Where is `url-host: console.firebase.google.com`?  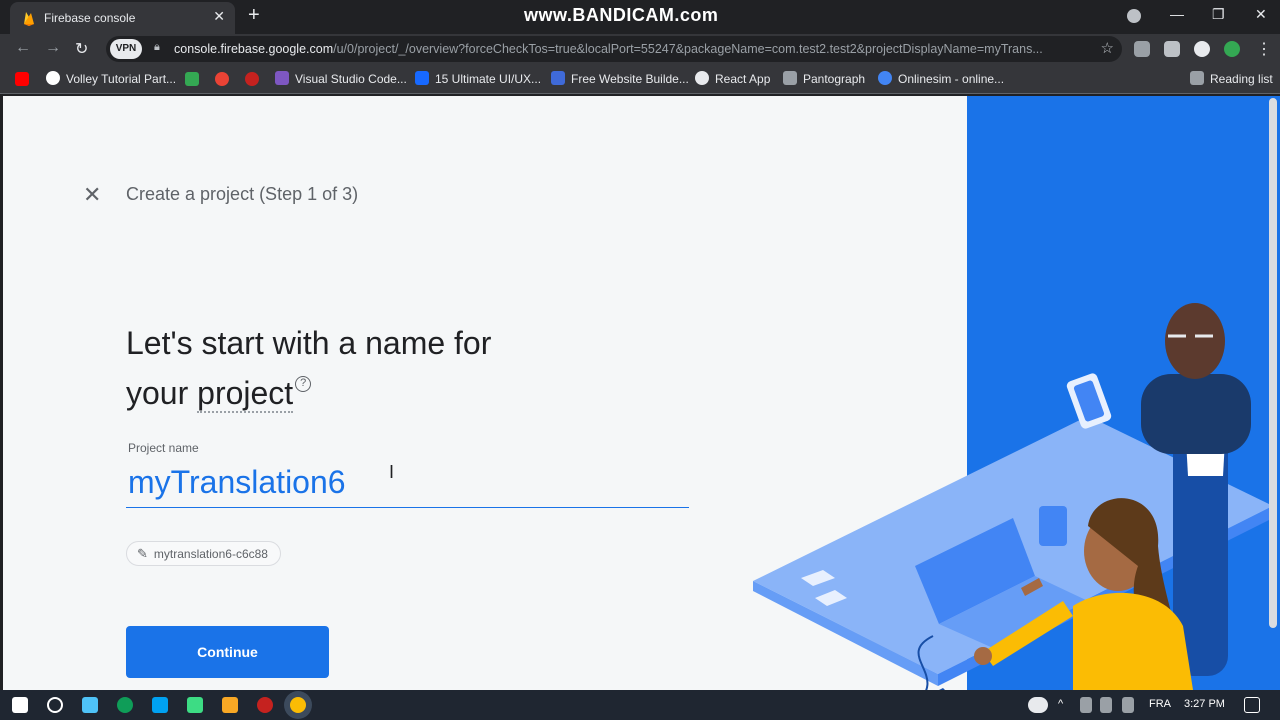 url-host: console.firebase.google.com is located at coordinates (254, 49).